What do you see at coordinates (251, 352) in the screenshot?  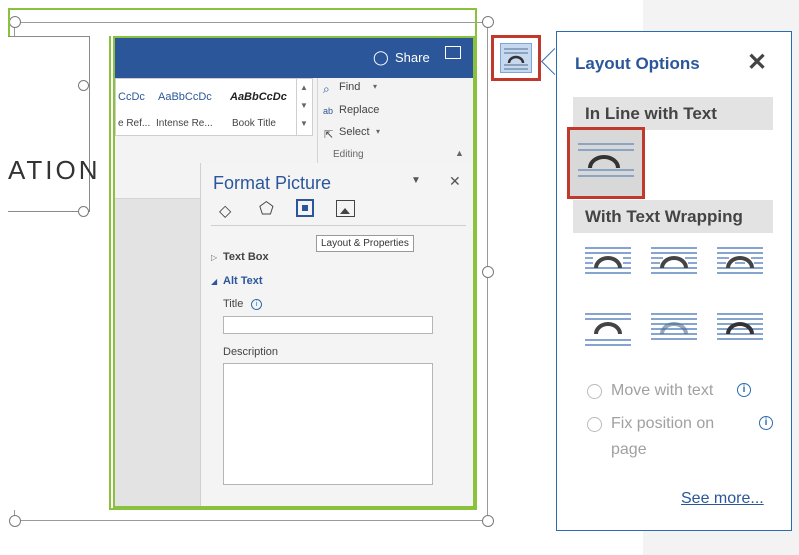 I see `description-label: Description` at bounding box center [251, 352].